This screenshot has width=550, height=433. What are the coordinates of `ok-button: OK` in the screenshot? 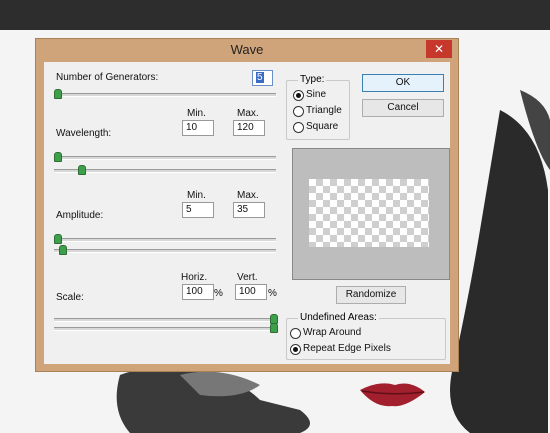 It's located at (403, 83).